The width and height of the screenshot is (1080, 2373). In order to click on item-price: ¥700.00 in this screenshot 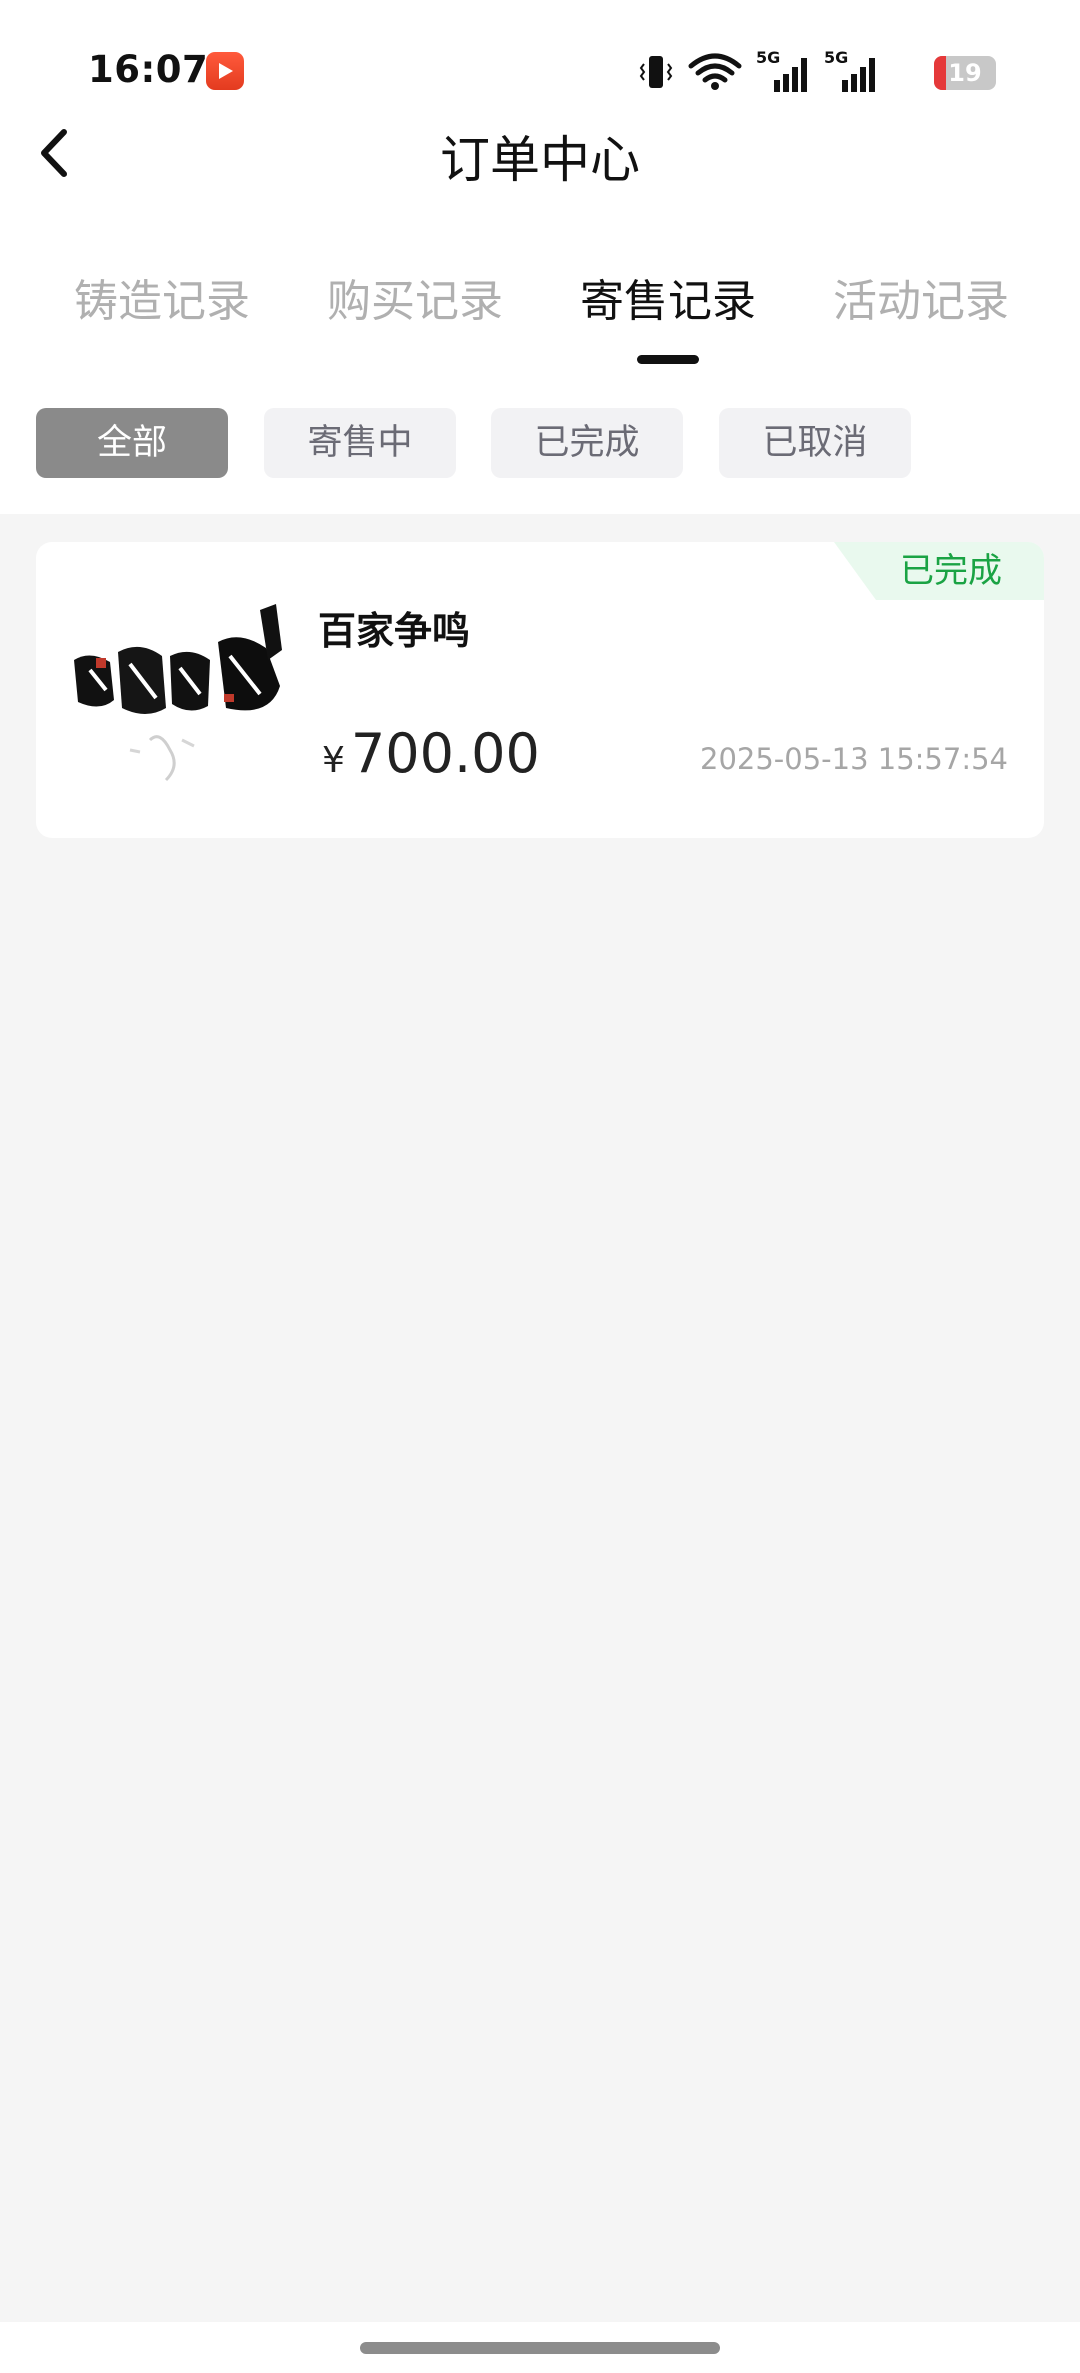, I will do `click(431, 753)`.